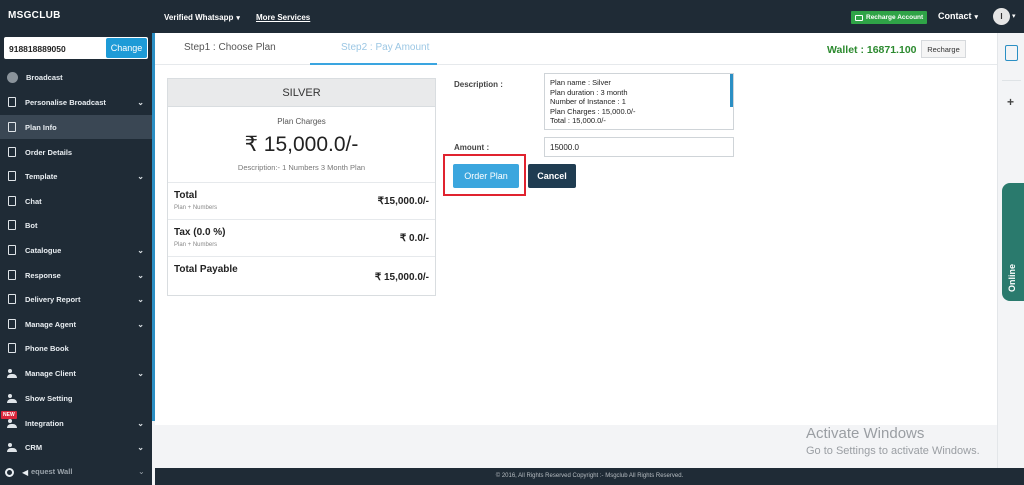 Image resolution: width=1024 pixels, height=485 pixels. Describe the element at coordinates (12, 348) in the screenshot. I see `phone-book-icon` at that location.